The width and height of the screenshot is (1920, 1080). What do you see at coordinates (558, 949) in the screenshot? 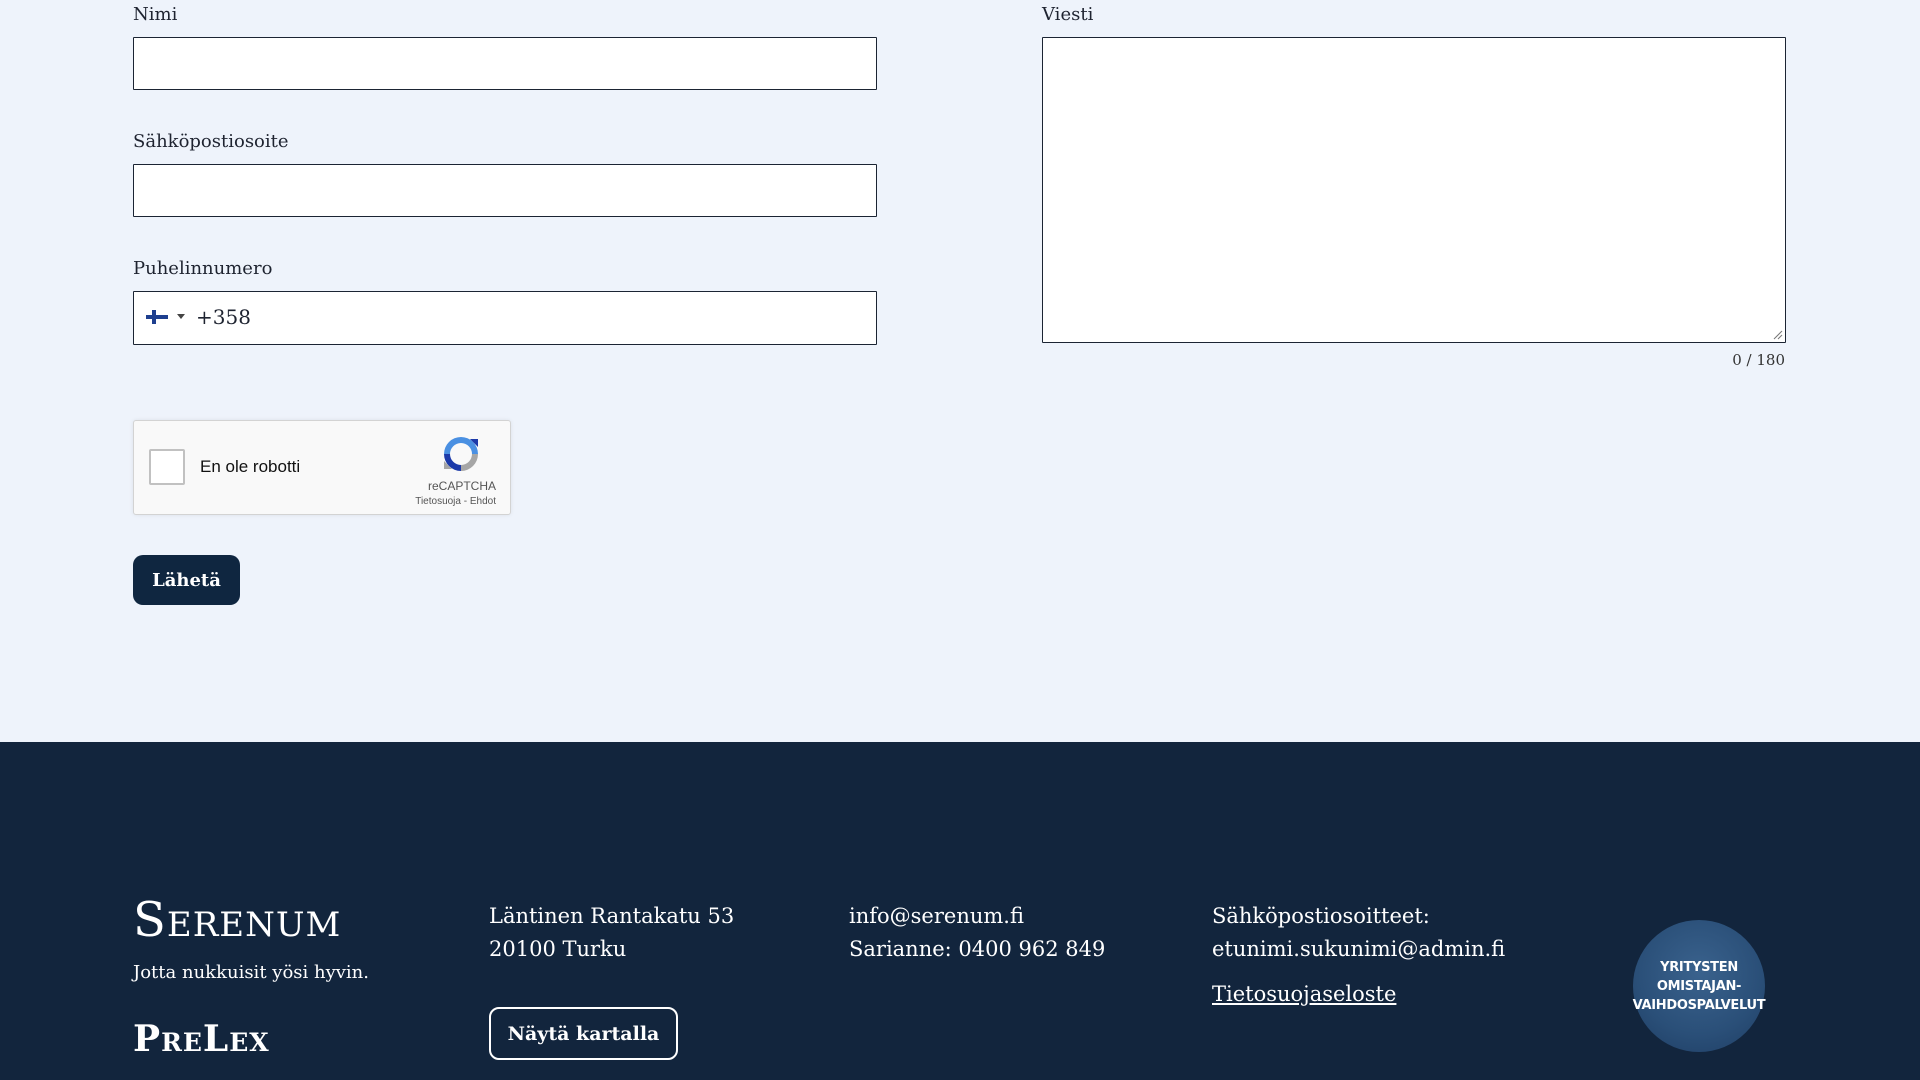
I see `address-city: 20100 Turku` at bounding box center [558, 949].